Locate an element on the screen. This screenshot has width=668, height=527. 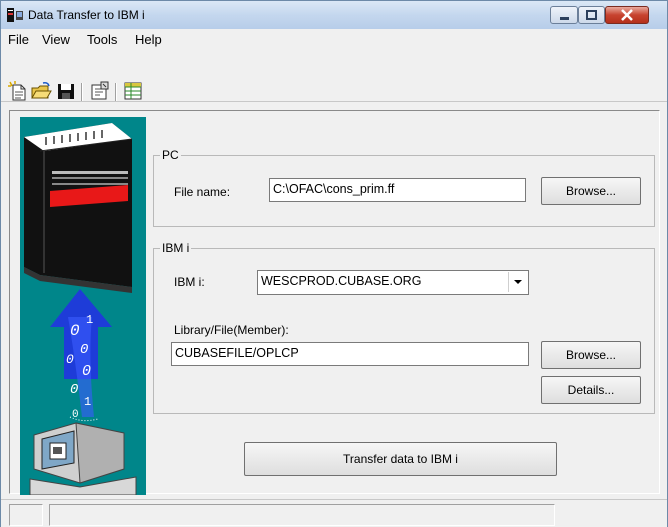
new-request-button is located at coordinates (18, 91).